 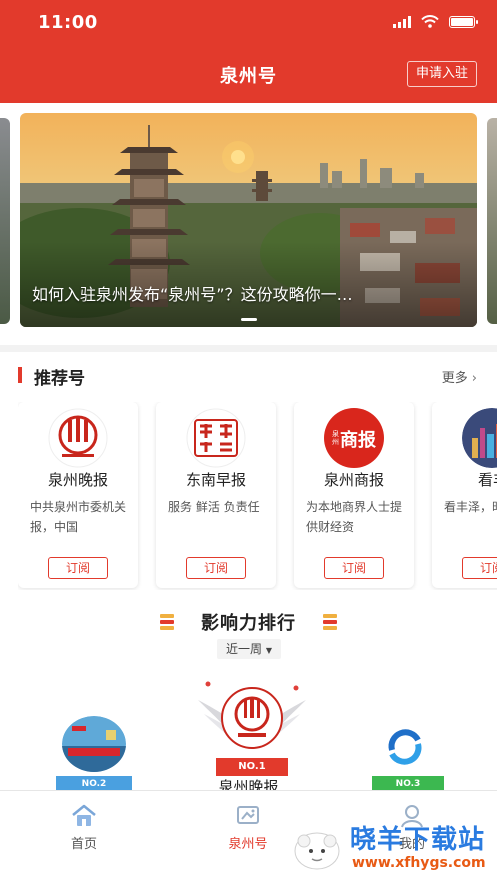 I want to click on account-card-quanzhou-evening: 泉州晚报 中共泉州市委机关报，中国 订阅, so click(x=78, y=495).